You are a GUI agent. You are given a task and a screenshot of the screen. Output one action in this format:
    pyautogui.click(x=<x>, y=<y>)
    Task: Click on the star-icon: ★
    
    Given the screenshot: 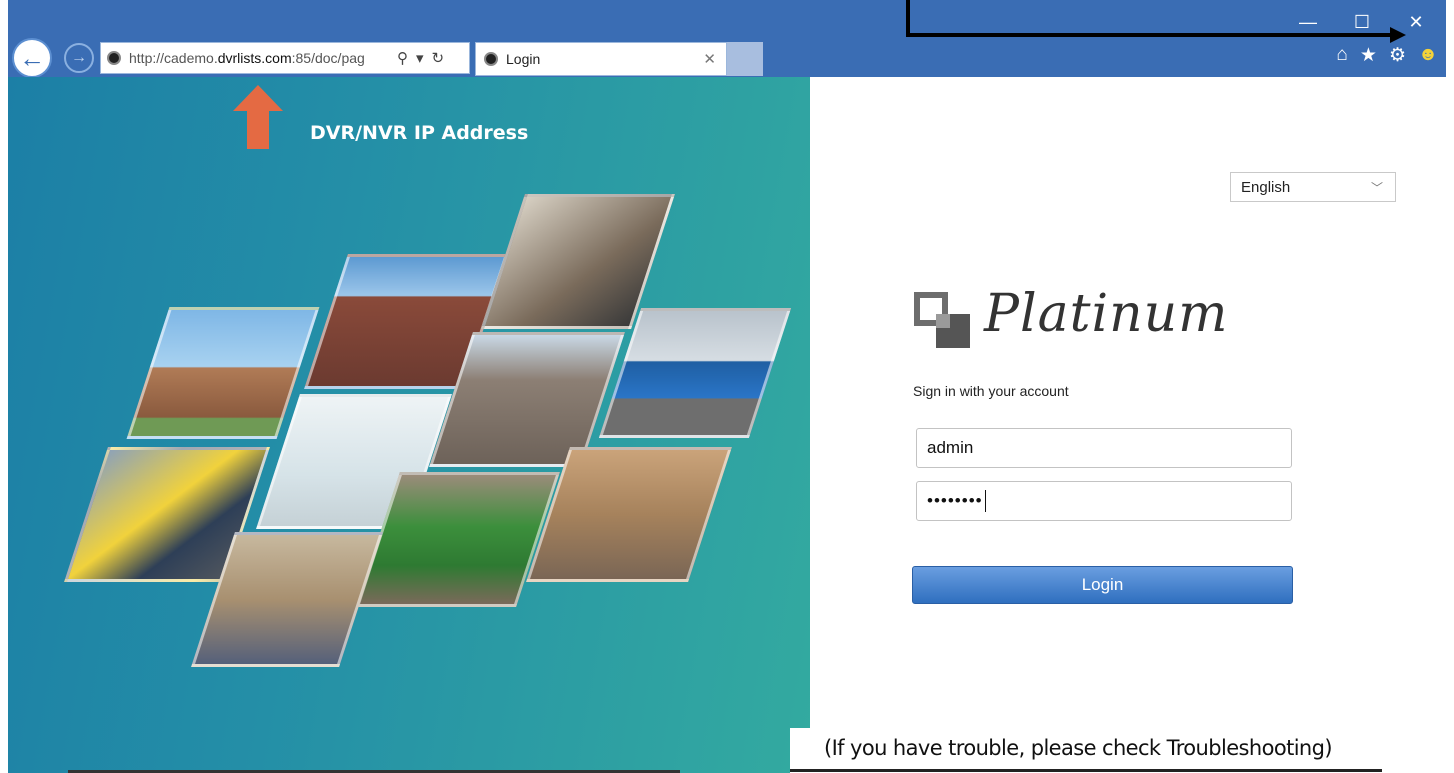 What is the action you would take?
    pyautogui.click(x=1368, y=55)
    